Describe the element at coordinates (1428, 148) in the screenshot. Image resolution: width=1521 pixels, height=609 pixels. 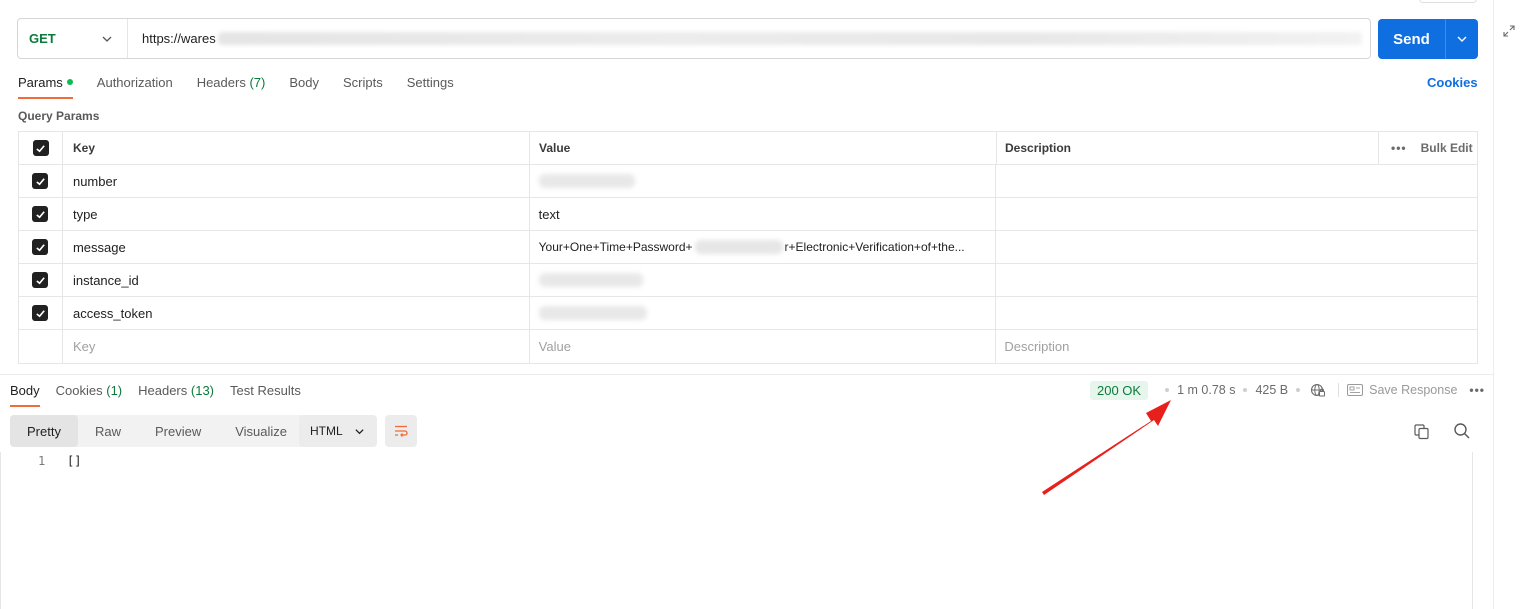
I see `bulk-edit-button: ••• Bulk Edit` at that location.